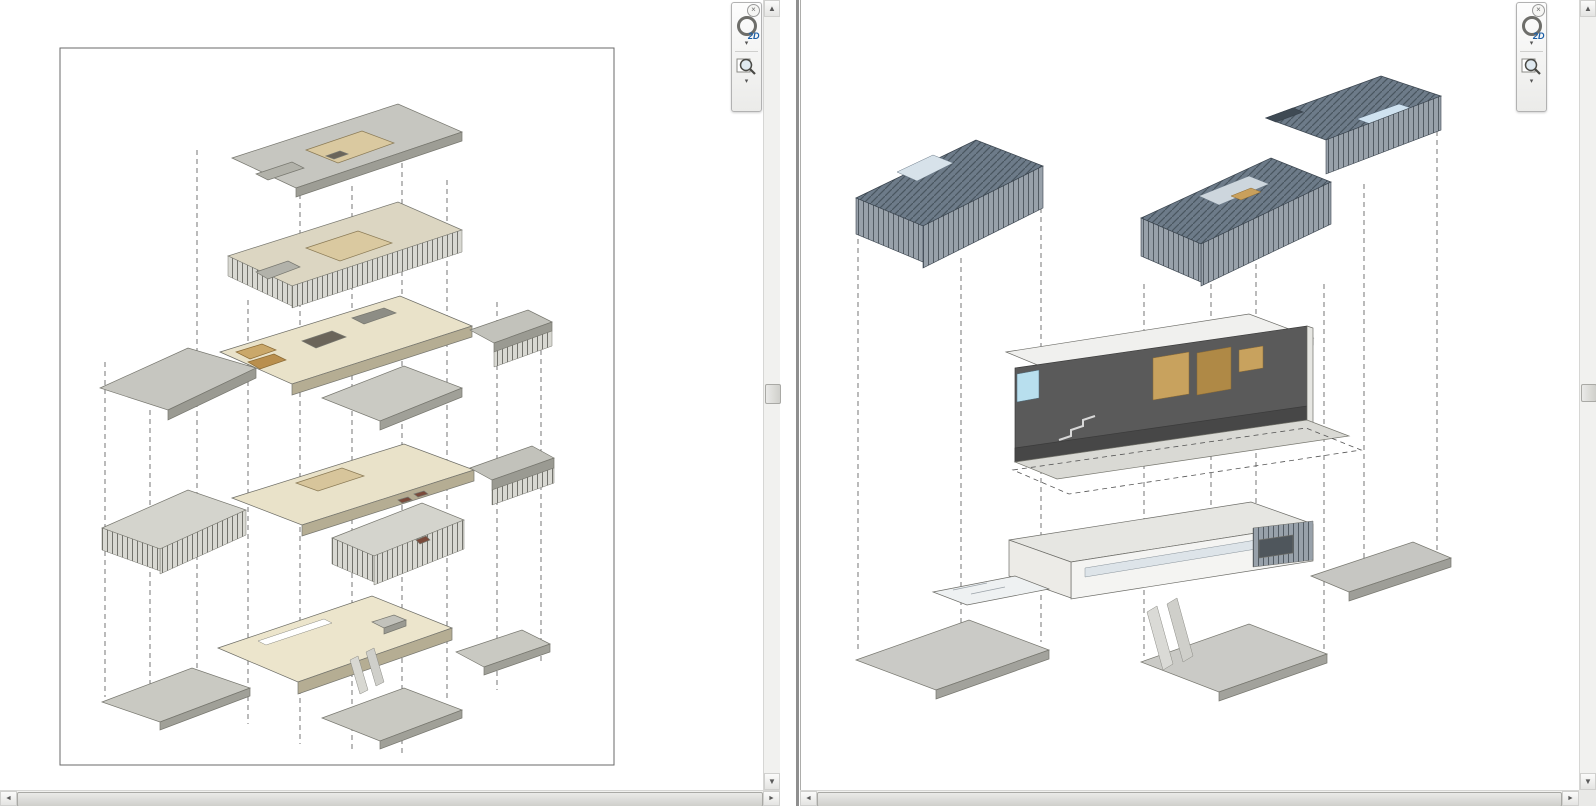 This screenshot has height=806, width=1596. What do you see at coordinates (1183, 404) in the screenshot?
I see `interior-section-volume` at bounding box center [1183, 404].